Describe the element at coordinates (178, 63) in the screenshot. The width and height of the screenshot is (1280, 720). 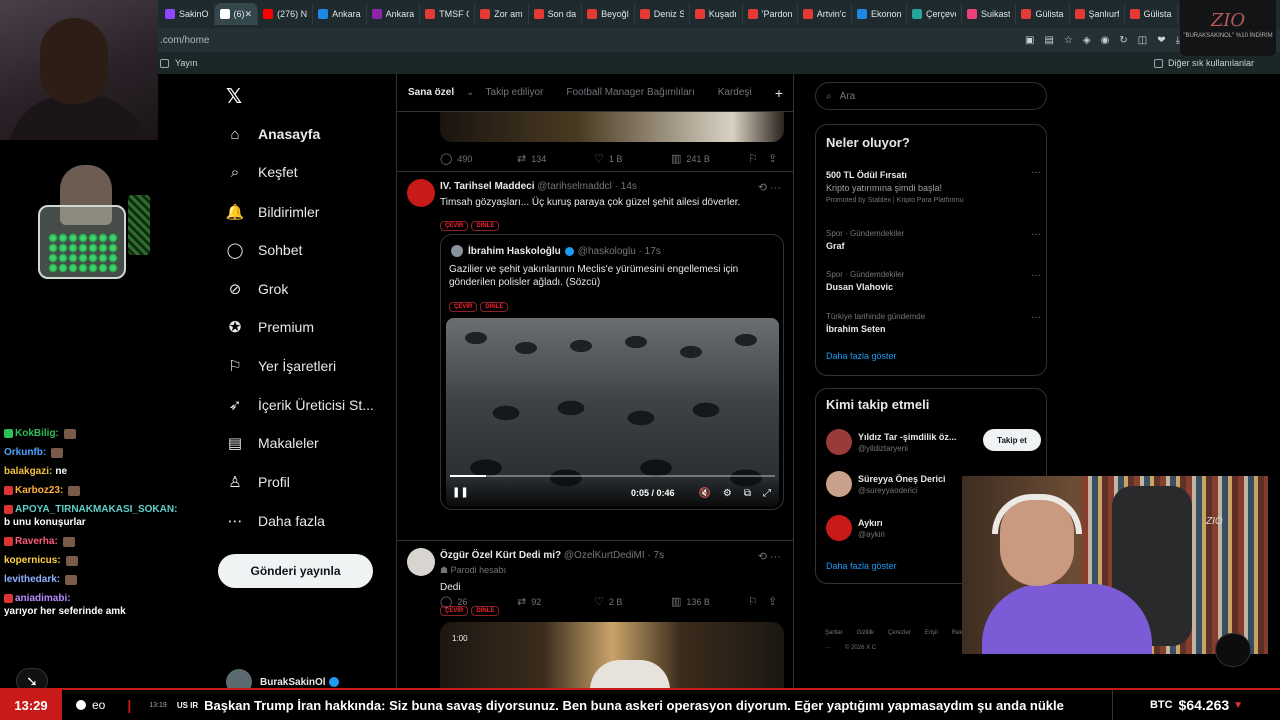
I see `bookmark-yayin: Yayın` at that location.